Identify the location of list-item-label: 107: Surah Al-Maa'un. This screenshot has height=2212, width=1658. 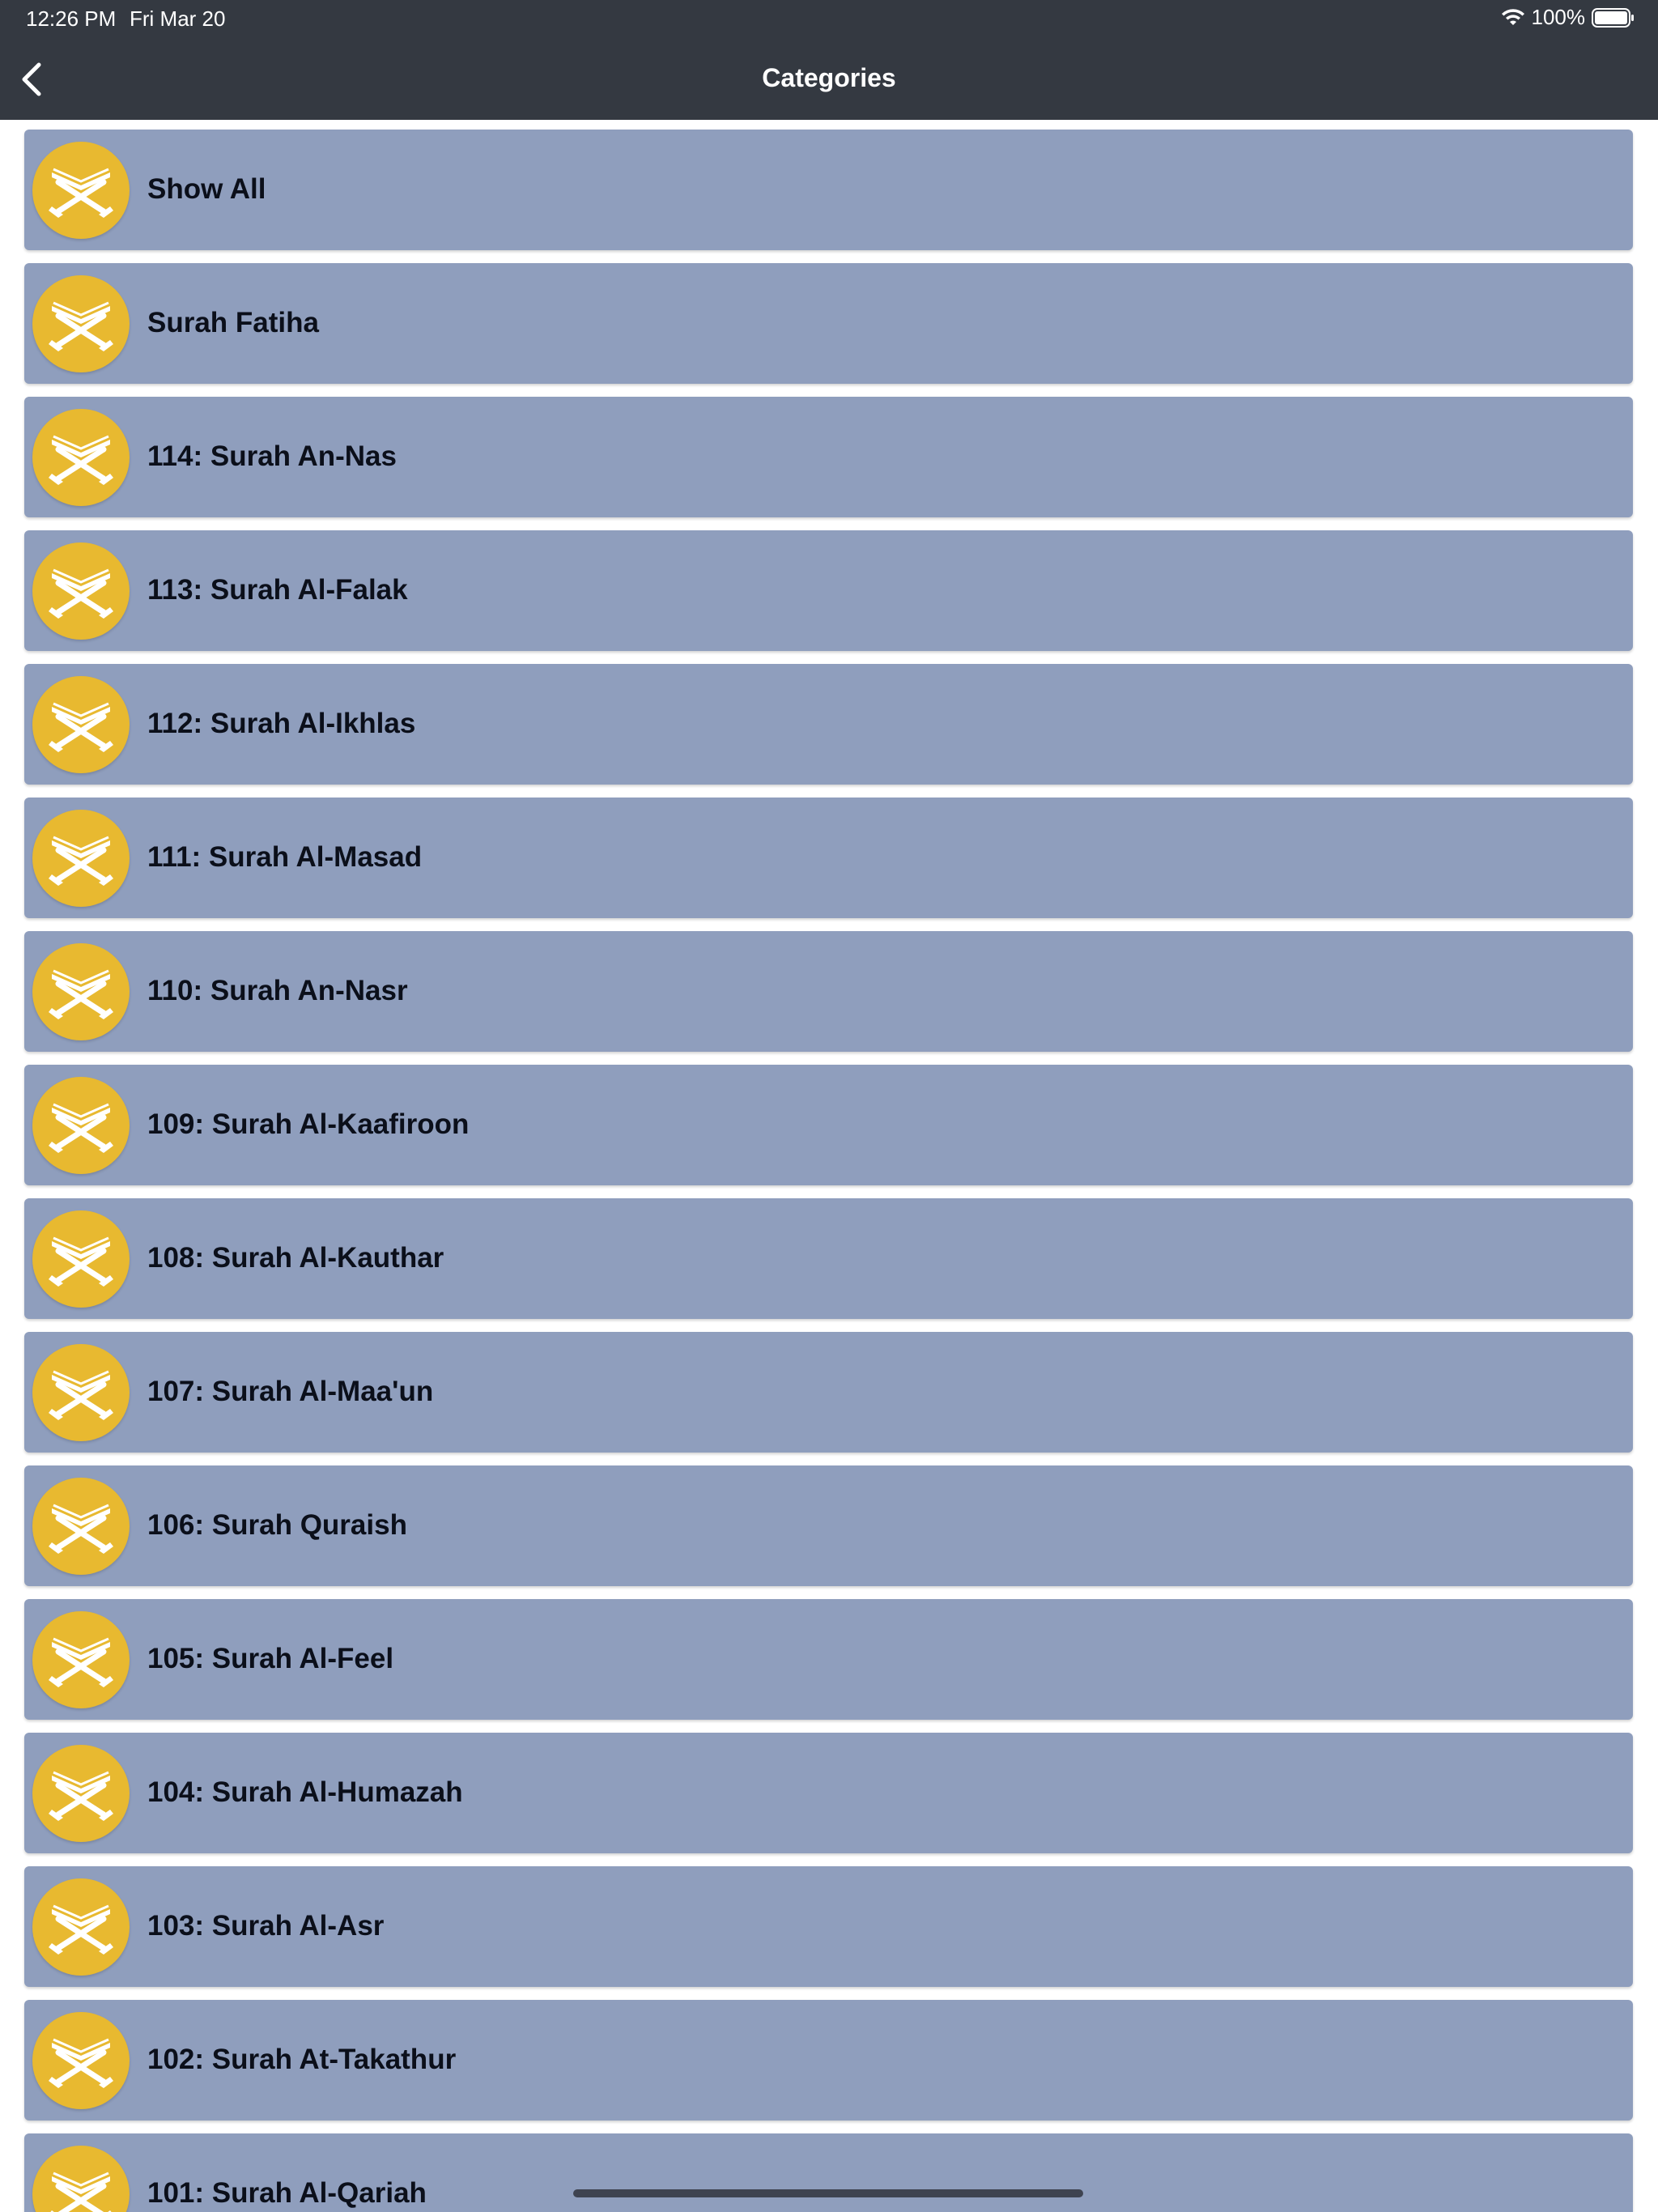
(290, 1391).